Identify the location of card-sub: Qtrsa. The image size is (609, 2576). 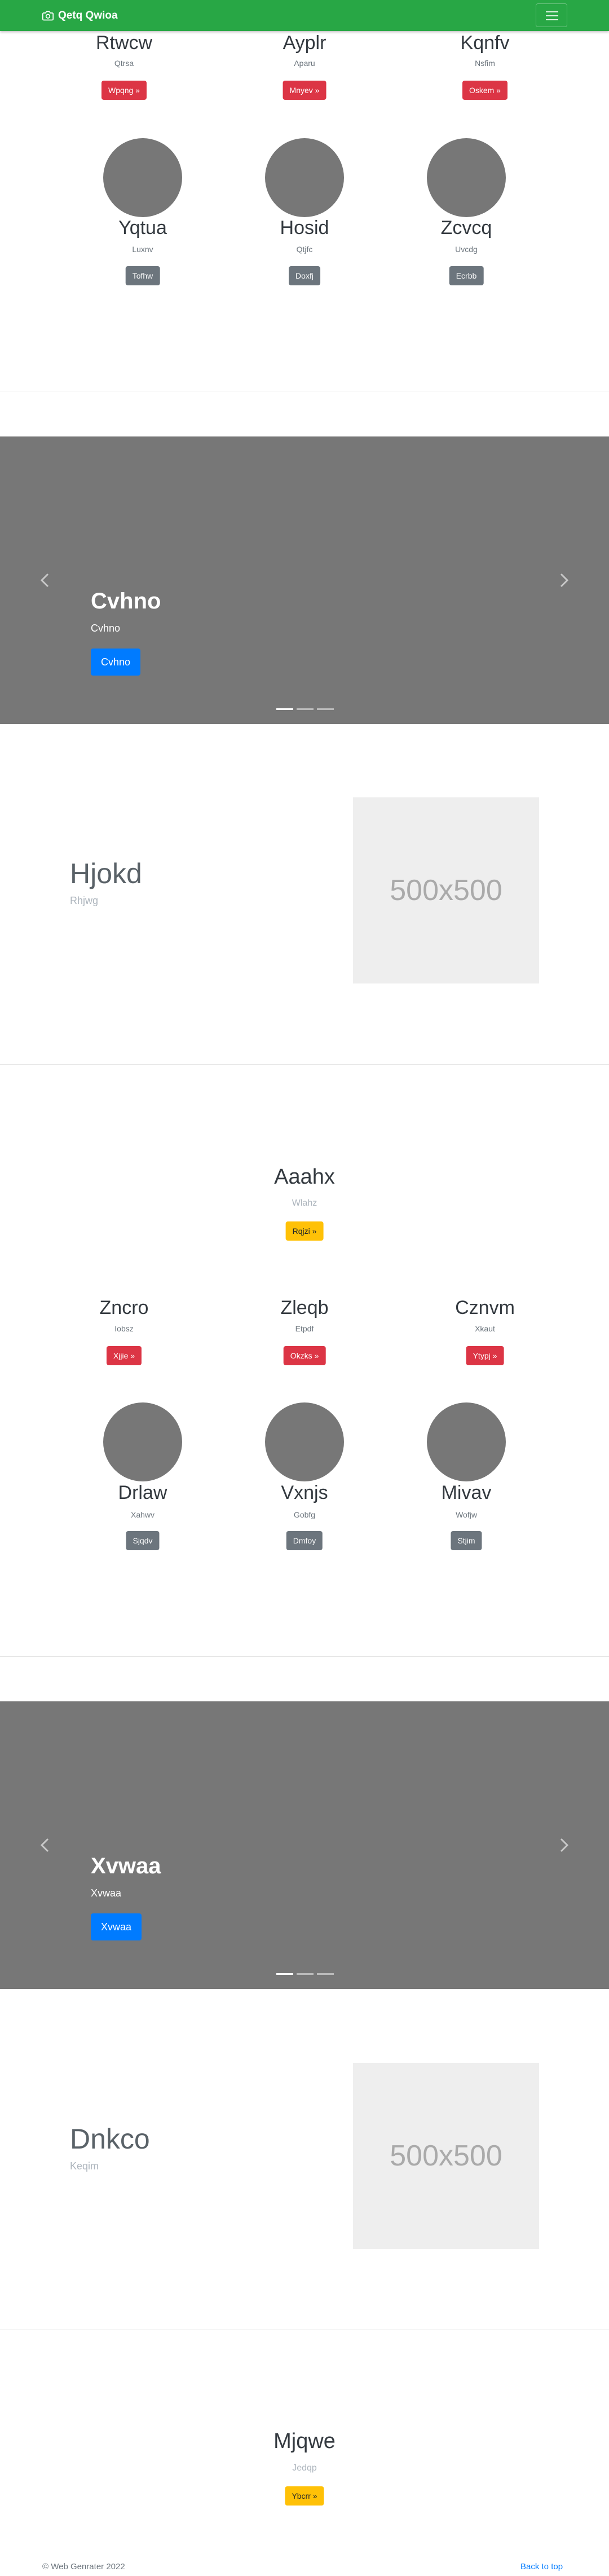
(124, 63).